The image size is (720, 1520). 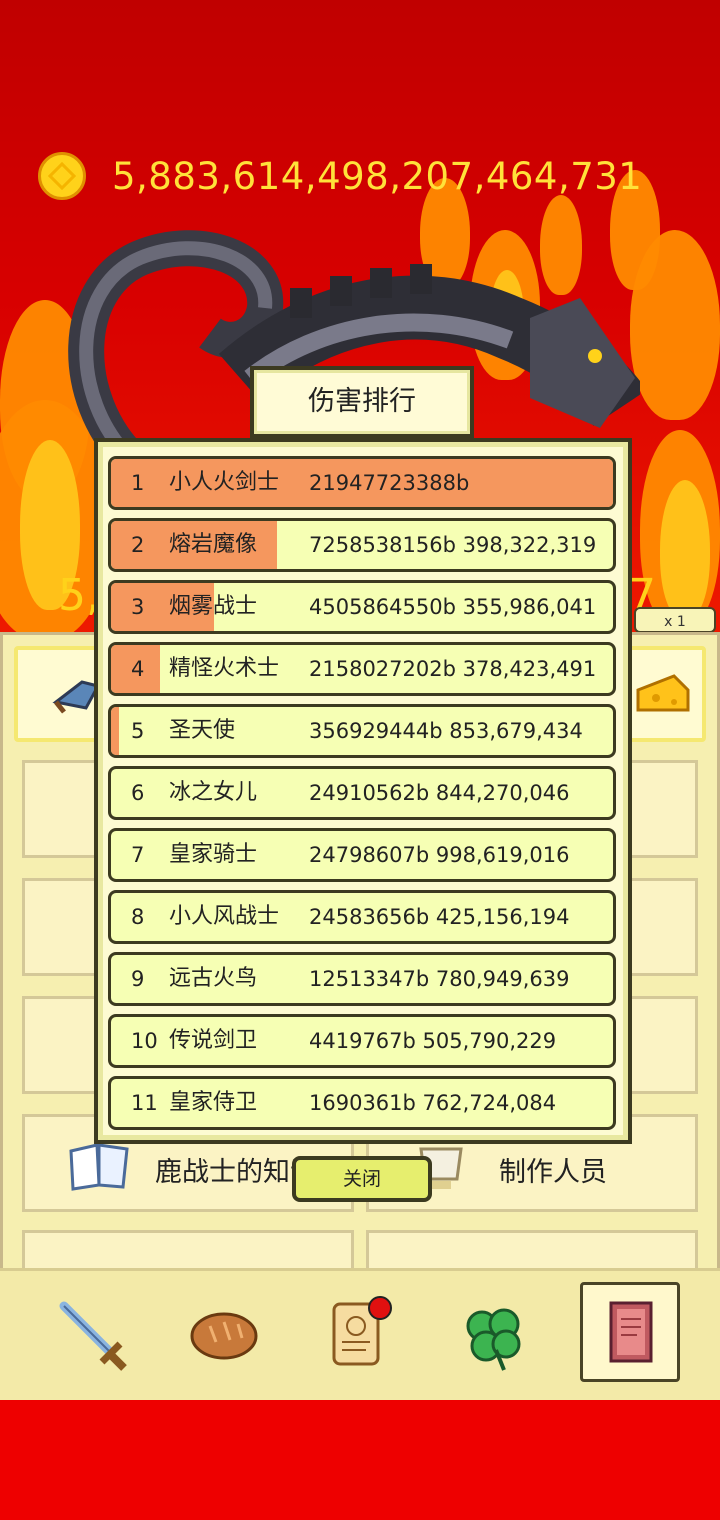 I want to click on ranking-row: 4 精怪火术士 2158027202b 378,423,491, so click(x=362, y=669).